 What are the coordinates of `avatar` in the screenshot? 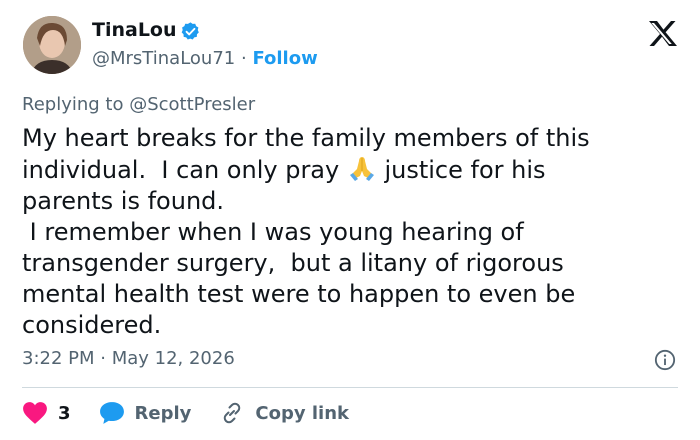 It's located at (52, 45).